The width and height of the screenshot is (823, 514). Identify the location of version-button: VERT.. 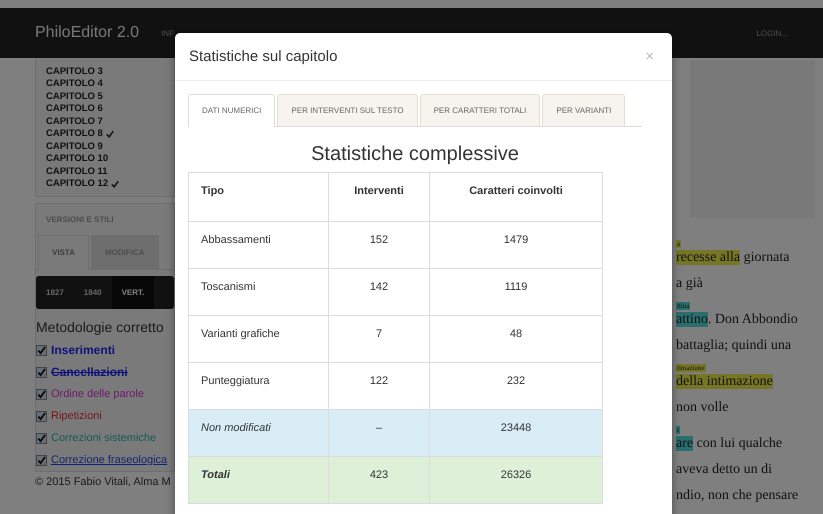
(133, 292).